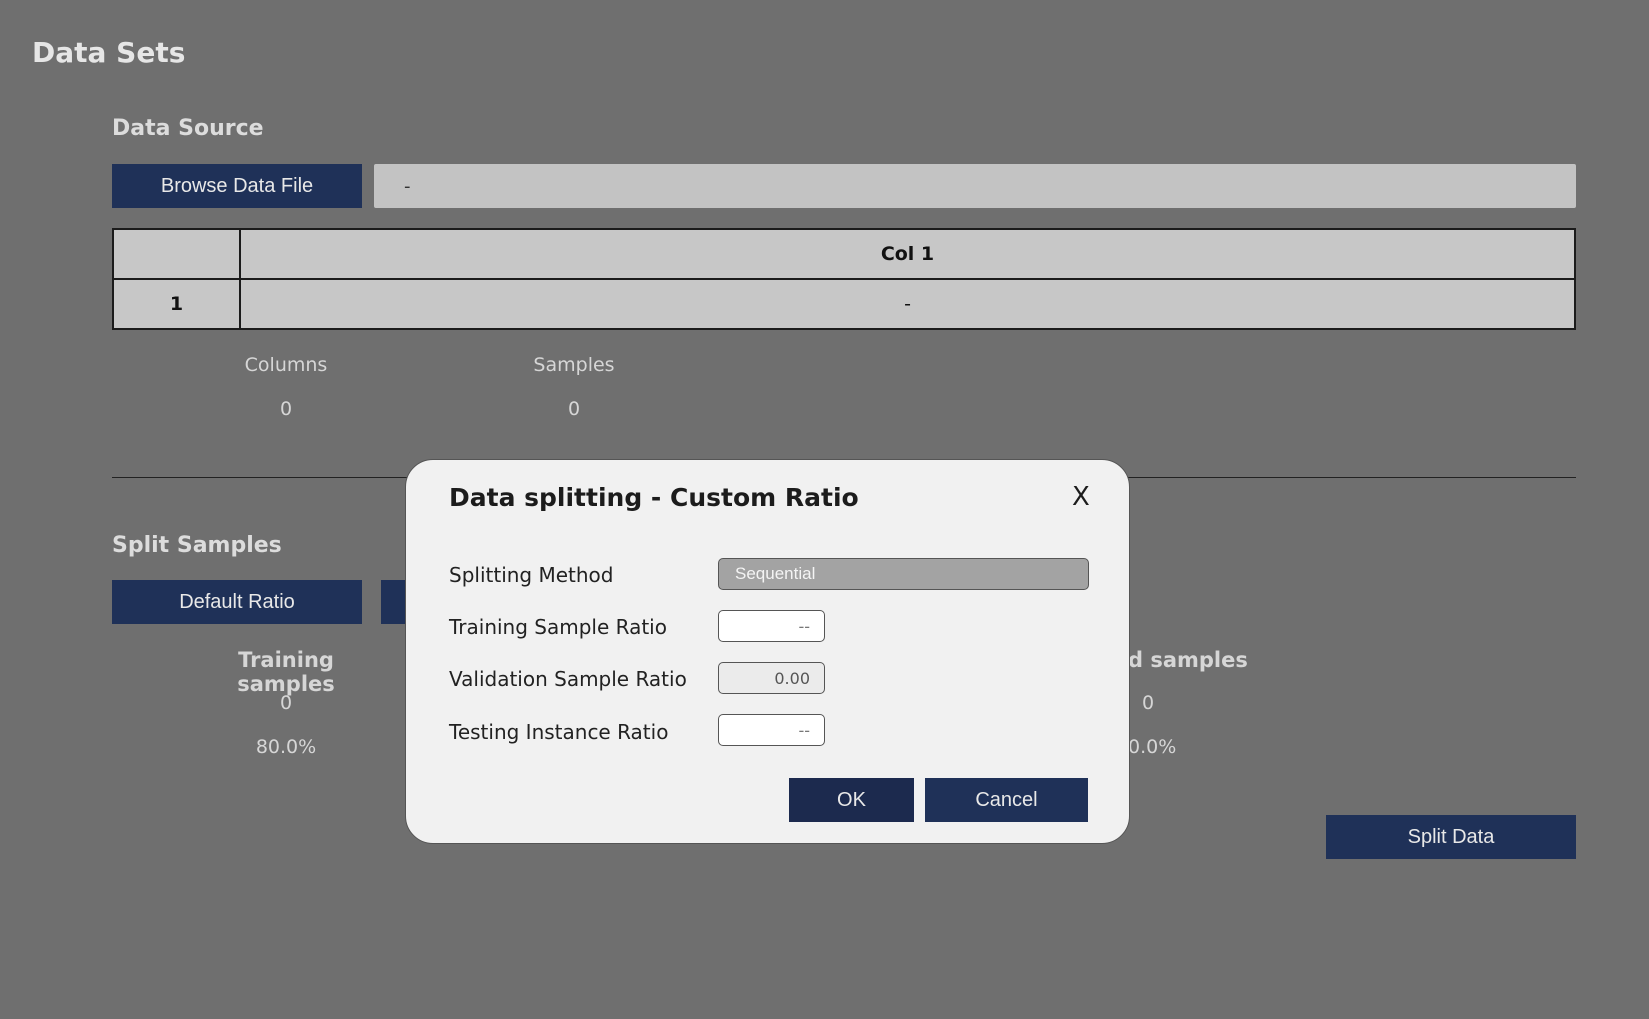 This screenshot has height=1019, width=1649. I want to click on training-samples-percent: 80.0%, so click(286, 747).